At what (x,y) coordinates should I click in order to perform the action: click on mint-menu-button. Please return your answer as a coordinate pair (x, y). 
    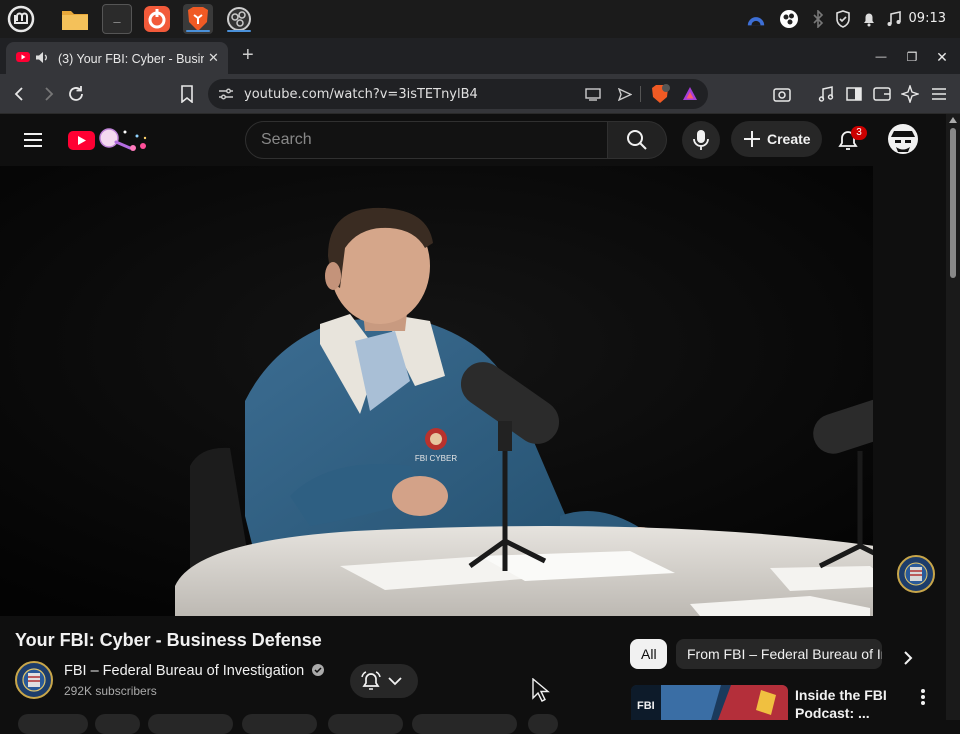
    Looking at the image, I should click on (21, 19).